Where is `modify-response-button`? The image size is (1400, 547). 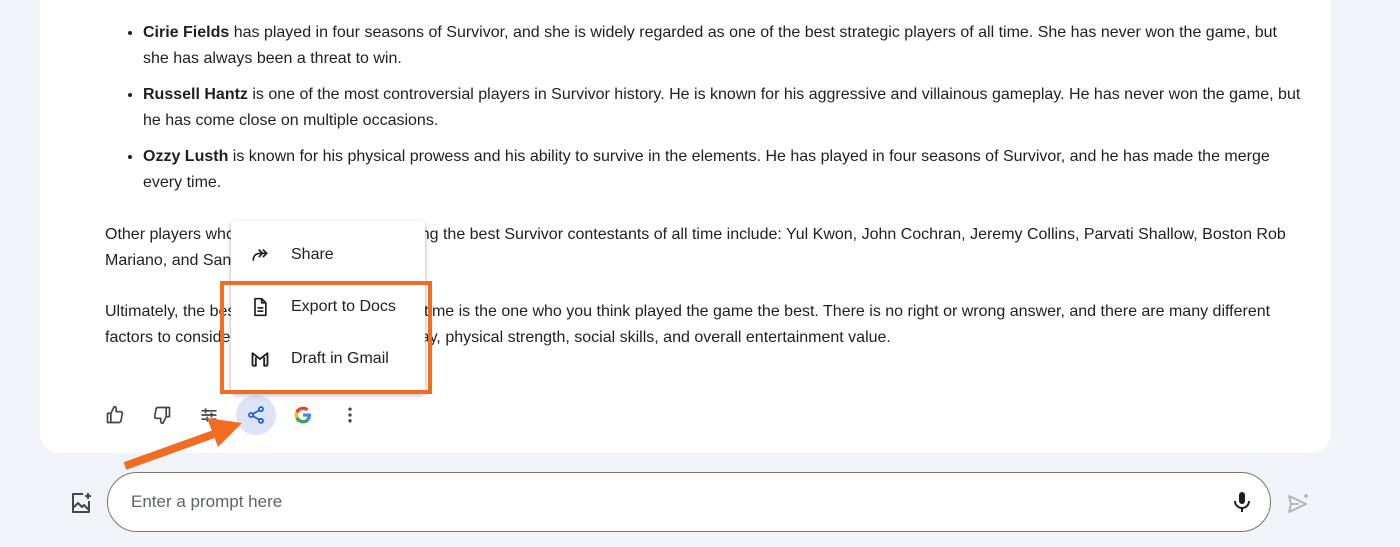
modify-response-button is located at coordinates (209, 415).